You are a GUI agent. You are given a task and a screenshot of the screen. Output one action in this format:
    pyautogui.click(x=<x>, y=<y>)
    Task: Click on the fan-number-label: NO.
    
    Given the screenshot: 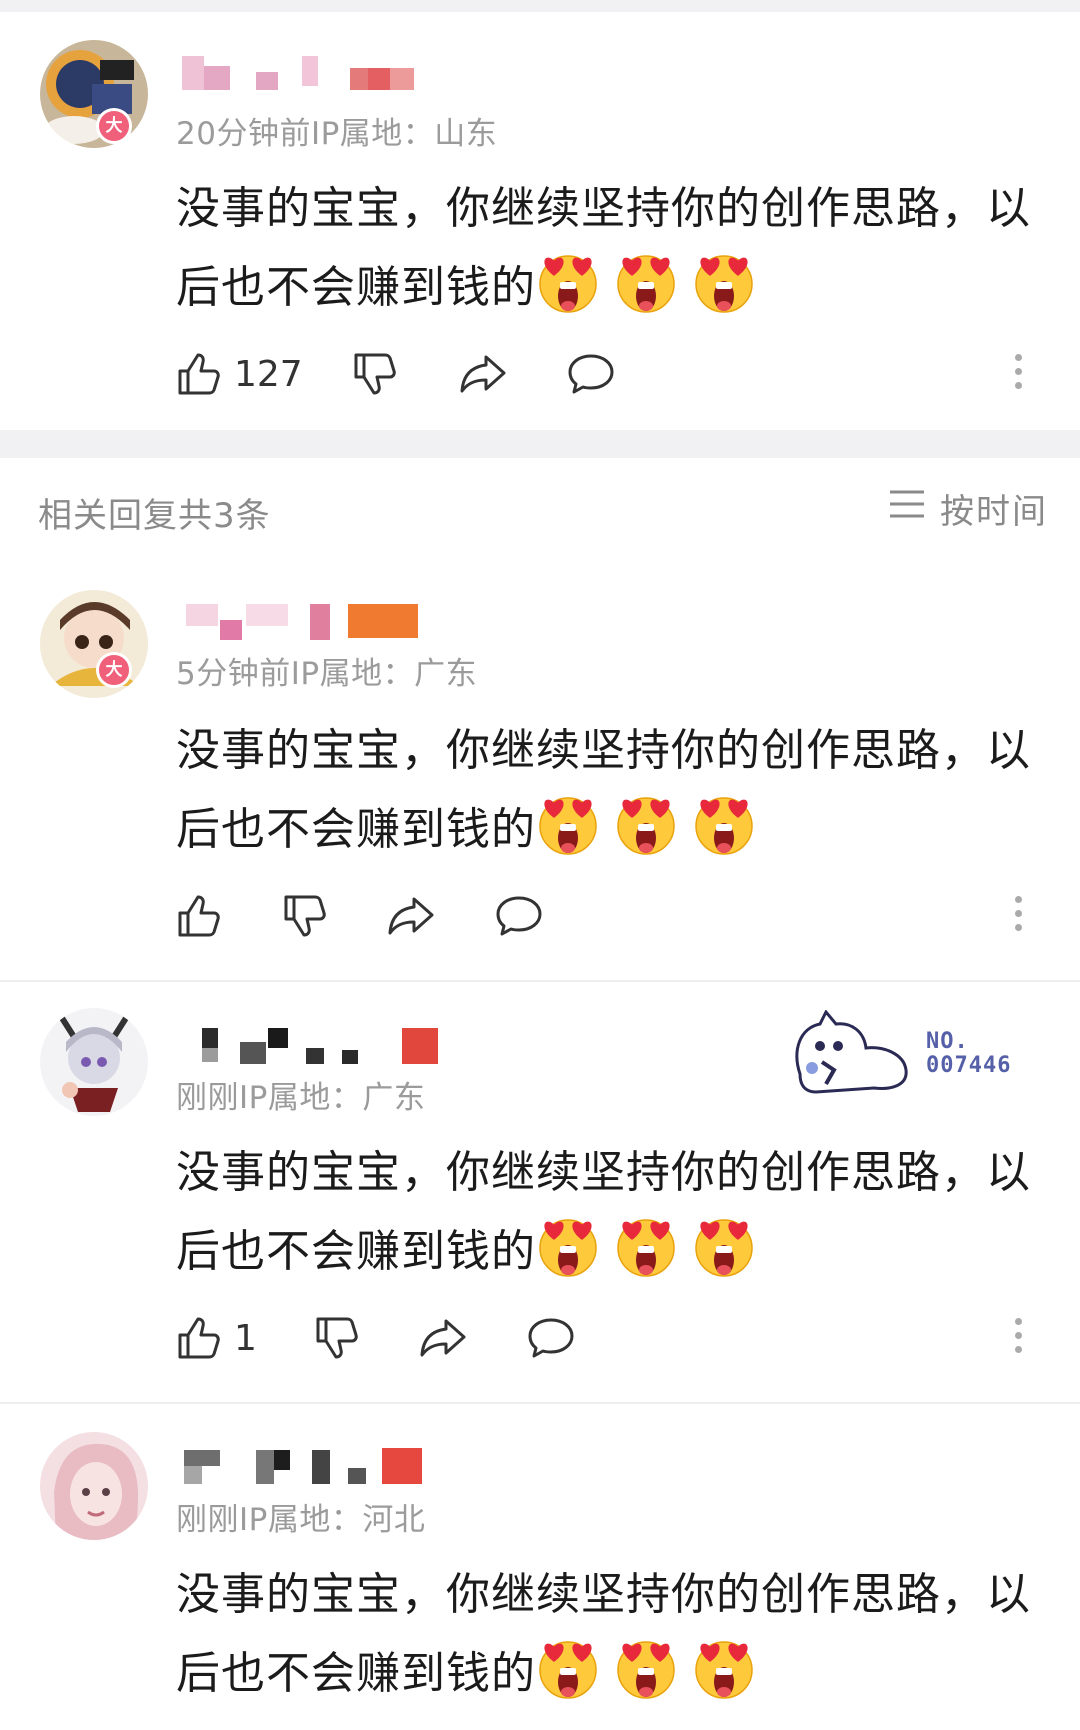 What is the action you would take?
    pyautogui.click(x=947, y=1041)
    